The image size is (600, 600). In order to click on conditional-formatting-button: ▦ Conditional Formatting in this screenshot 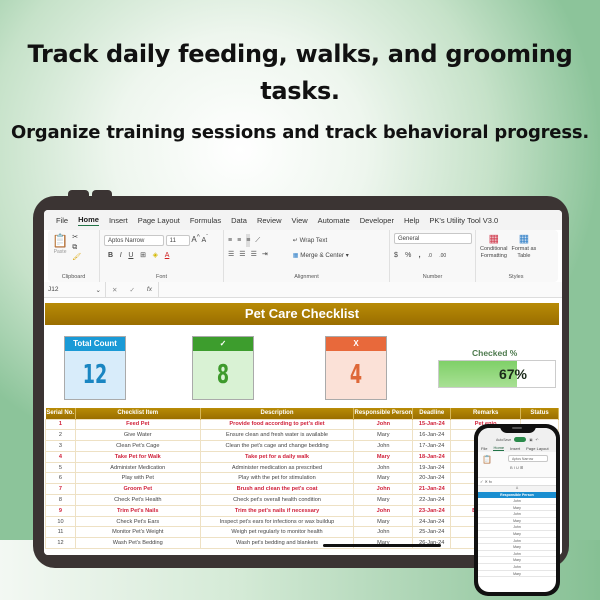, I will do `click(494, 246)`.